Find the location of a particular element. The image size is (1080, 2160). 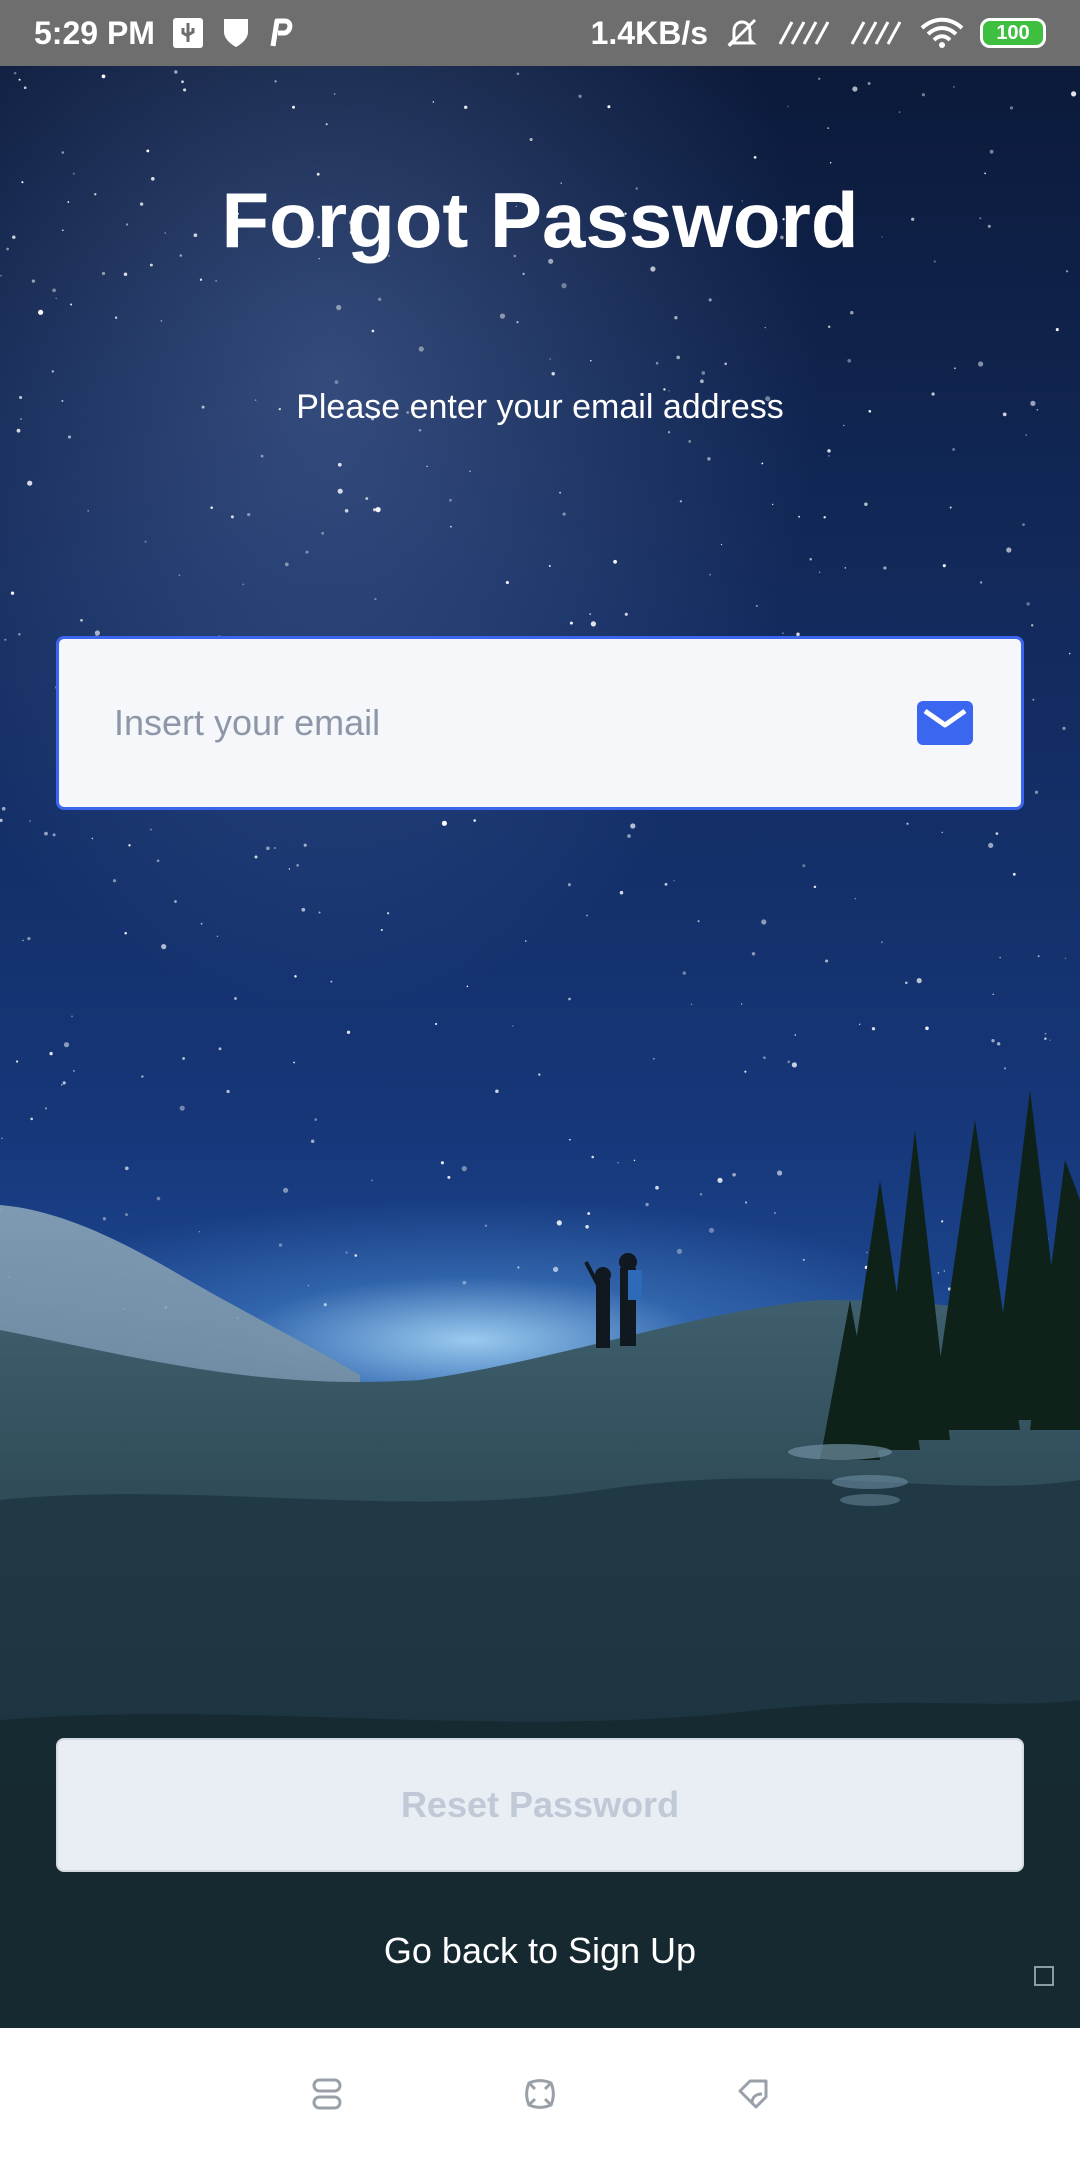

status-bar-left: 5:29 PM is located at coordinates (164, 33).